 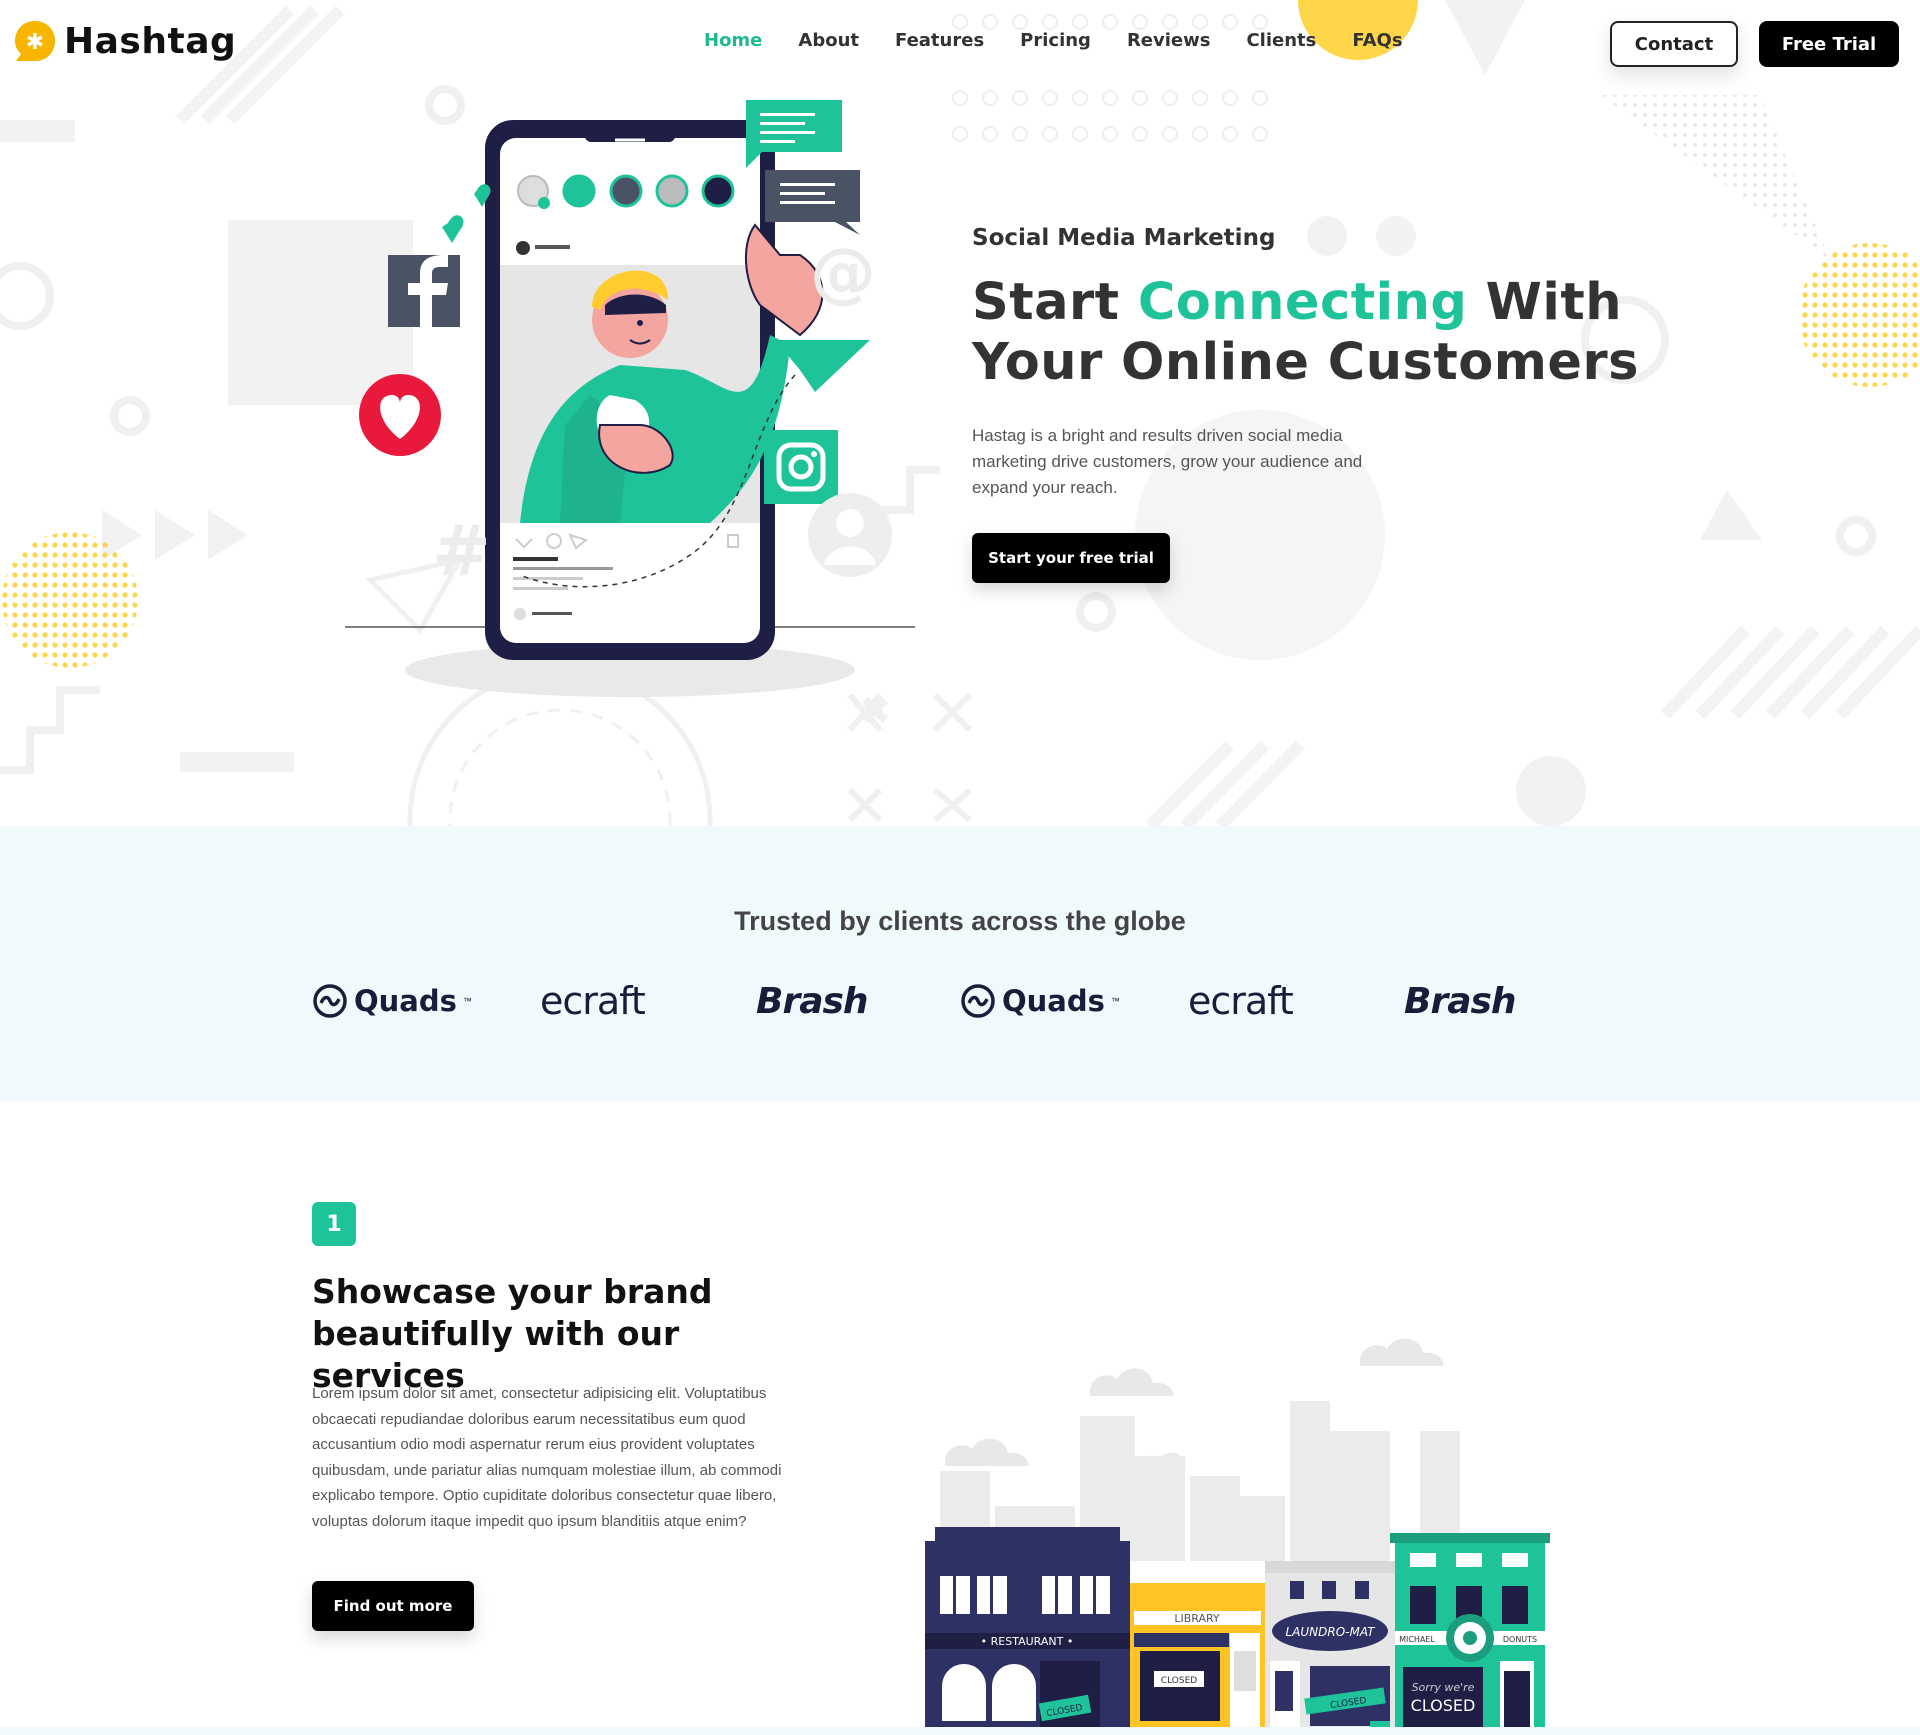 What do you see at coordinates (822, 366) in the screenshot?
I see `paper-plane-icon` at bounding box center [822, 366].